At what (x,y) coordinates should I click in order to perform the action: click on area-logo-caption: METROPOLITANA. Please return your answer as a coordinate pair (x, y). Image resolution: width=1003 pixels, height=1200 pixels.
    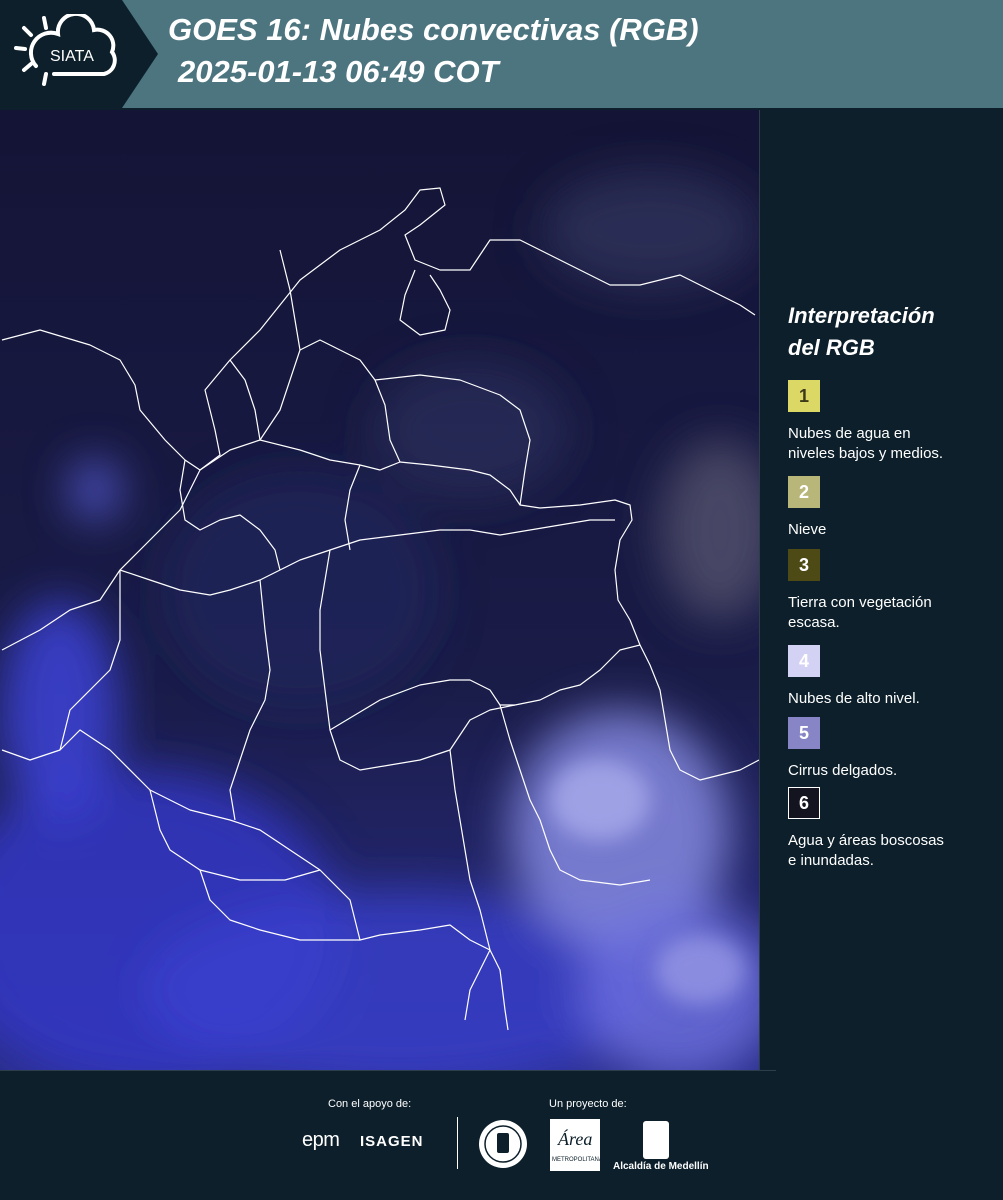
    Looking at the image, I should click on (577, 1160).